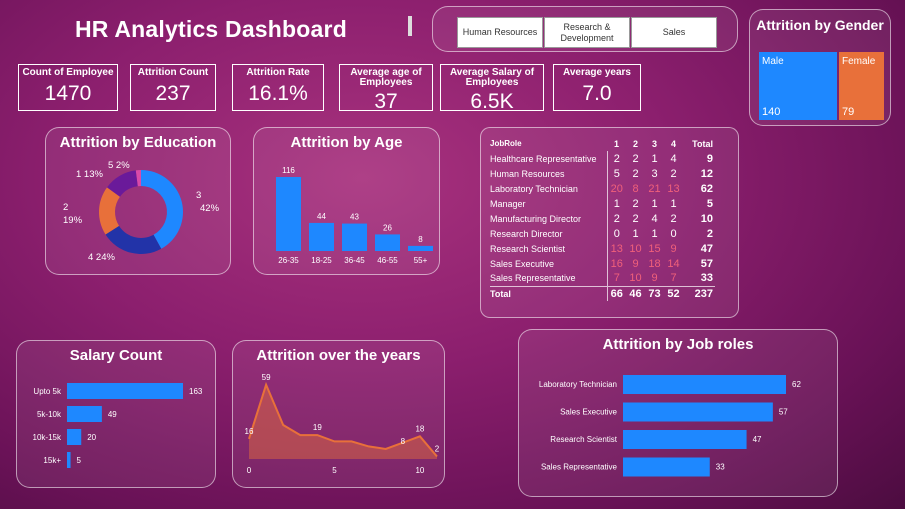 This screenshot has width=905, height=509. What do you see at coordinates (73, 220) in the screenshot?
I see `donut-label: 19%` at bounding box center [73, 220].